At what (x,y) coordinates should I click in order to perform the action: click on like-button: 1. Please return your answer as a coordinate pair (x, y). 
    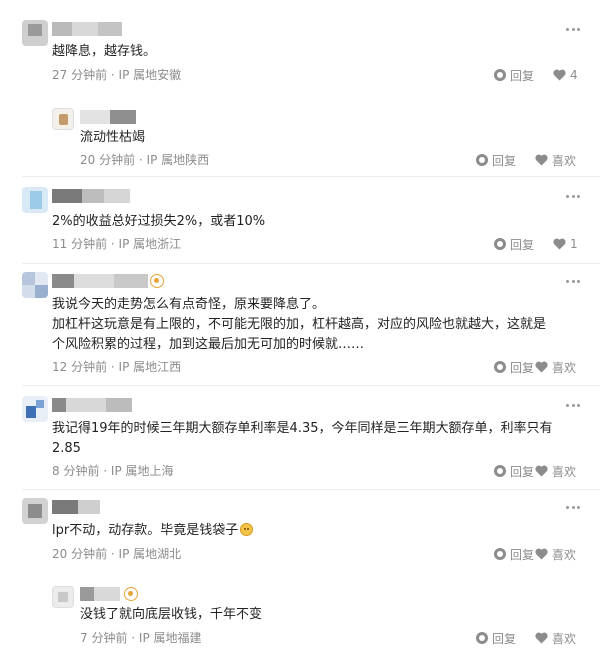
    Looking at the image, I should click on (565, 244).